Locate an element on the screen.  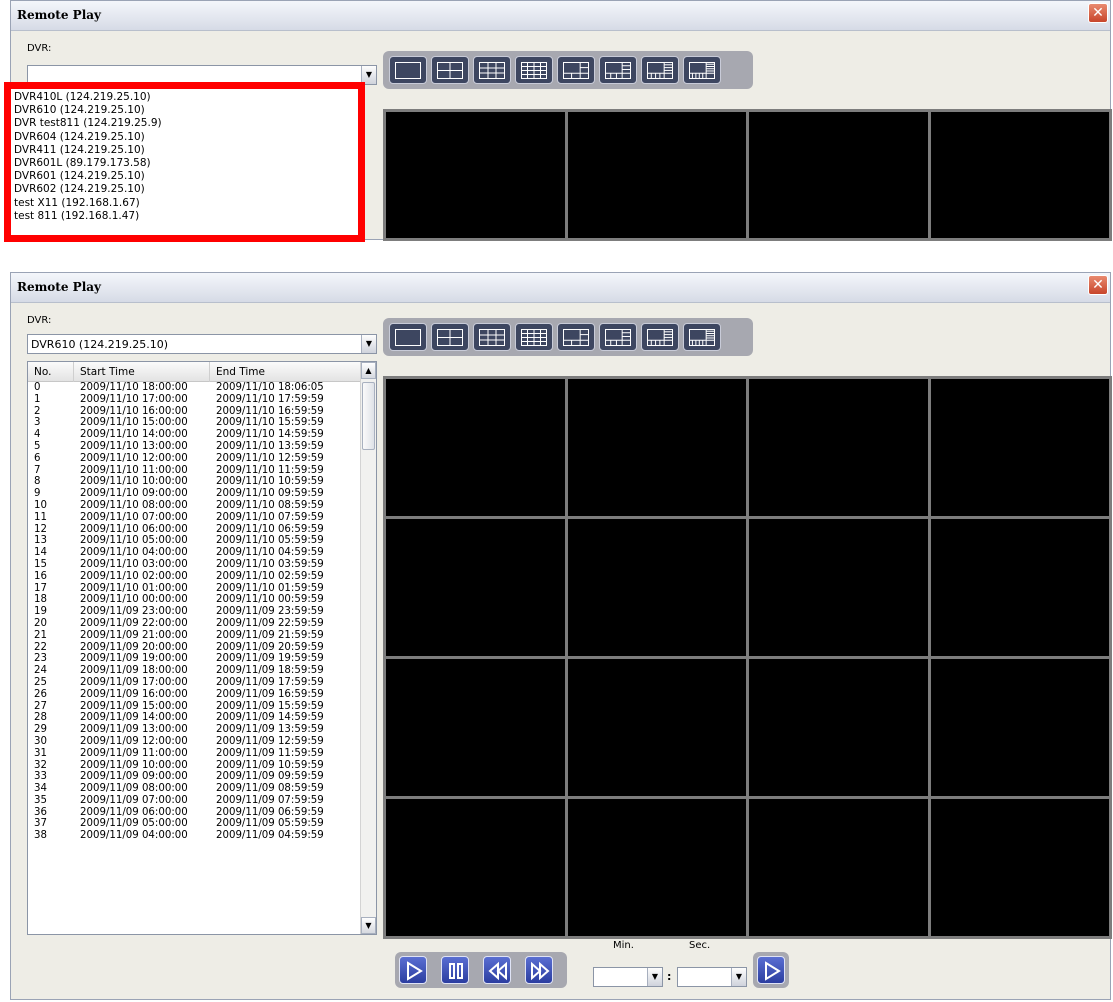
table-row: 6 2009/11/10 12:00:00 2009/11/10 12:59:59 is located at coordinates (195, 459).